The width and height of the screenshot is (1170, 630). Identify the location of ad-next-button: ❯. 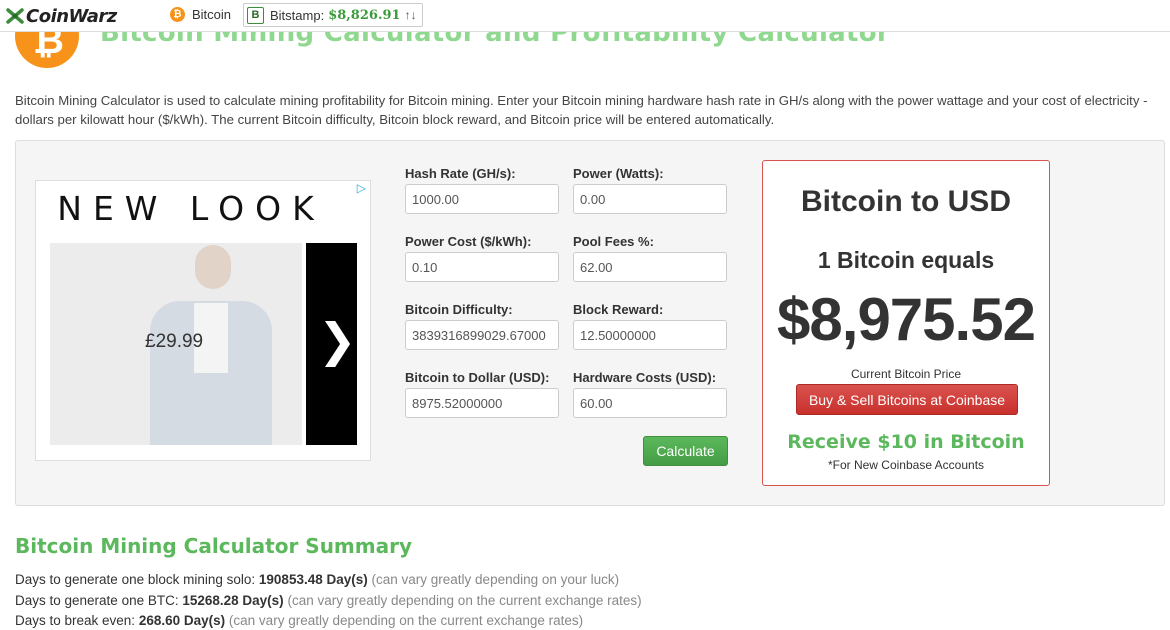
(331, 344).